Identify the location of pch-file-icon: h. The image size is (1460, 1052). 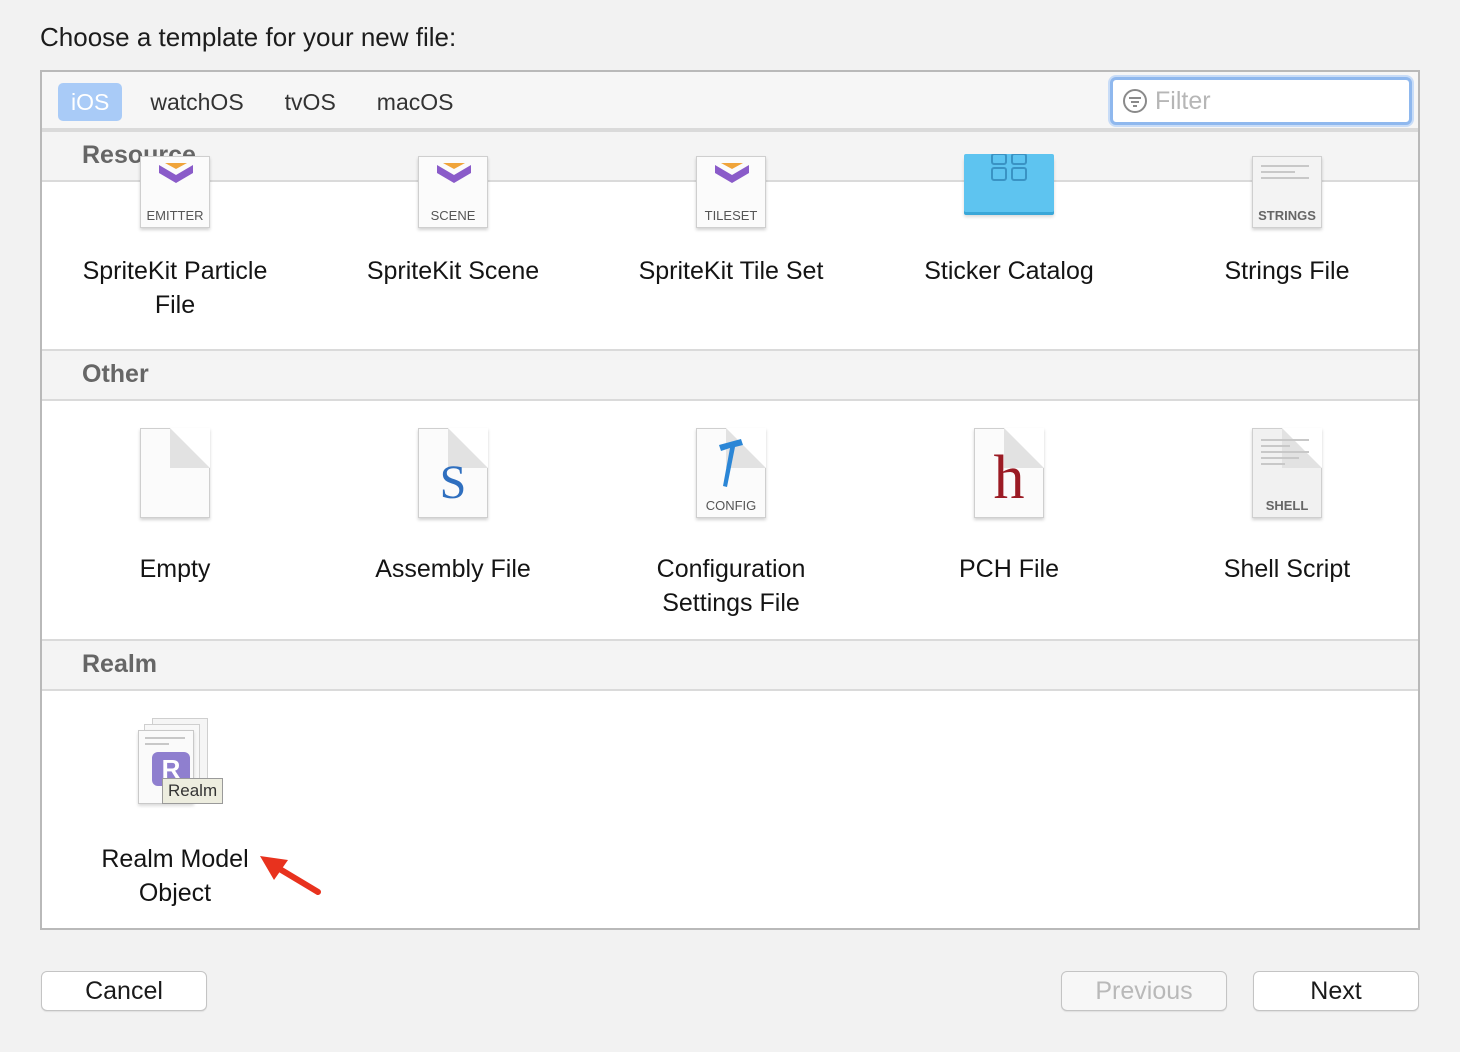
(1009, 473).